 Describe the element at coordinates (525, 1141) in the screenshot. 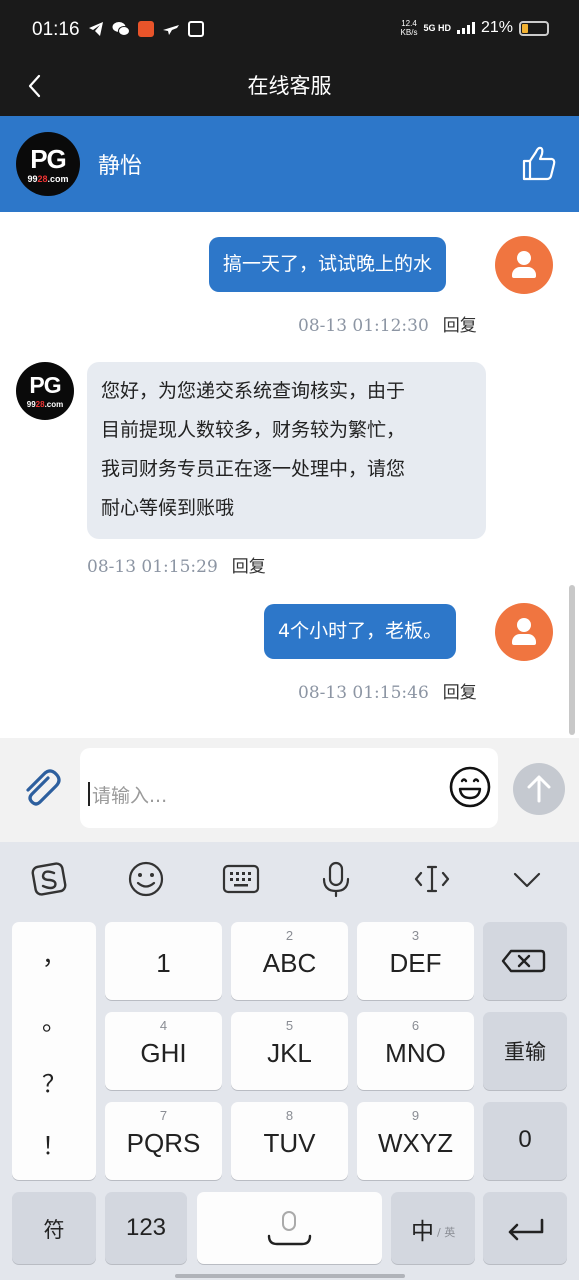

I see `key-0: 0` at that location.